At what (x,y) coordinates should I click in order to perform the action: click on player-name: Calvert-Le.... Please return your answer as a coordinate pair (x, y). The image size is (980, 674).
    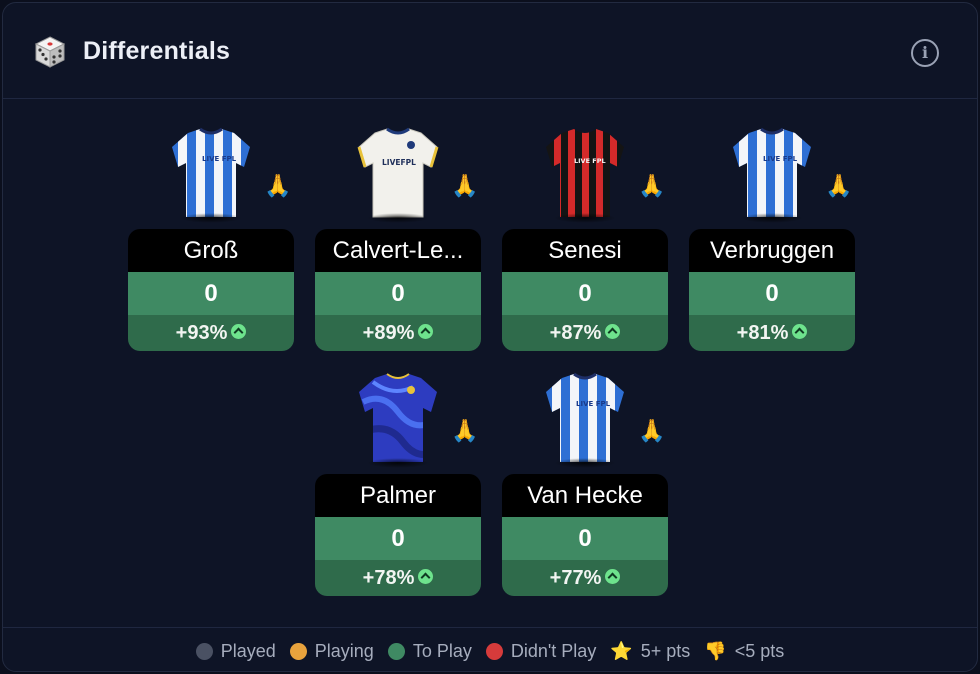
    Looking at the image, I should click on (398, 250).